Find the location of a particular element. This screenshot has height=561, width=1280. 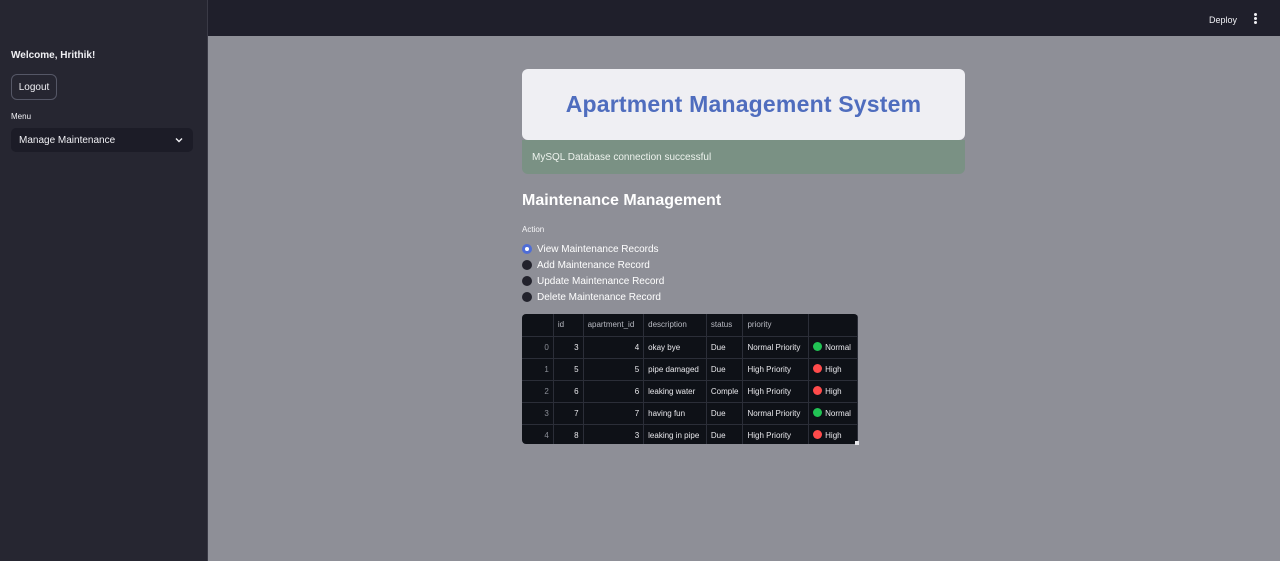

cell-id: 3 is located at coordinates (568, 347).